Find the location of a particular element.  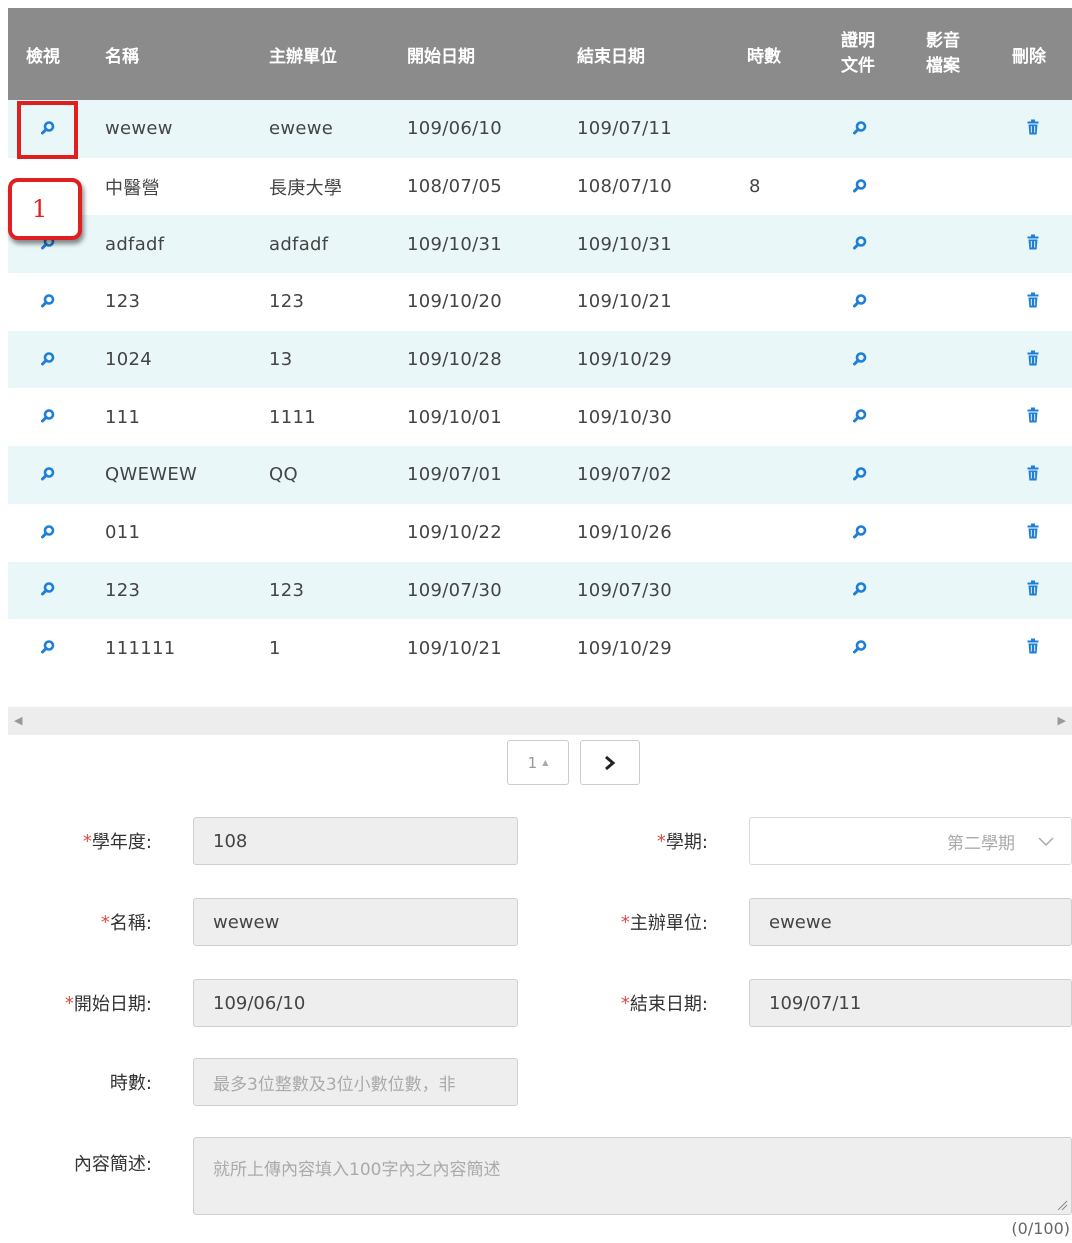

cell-start-date: 109/06/10 is located at coordinates (454, 129).